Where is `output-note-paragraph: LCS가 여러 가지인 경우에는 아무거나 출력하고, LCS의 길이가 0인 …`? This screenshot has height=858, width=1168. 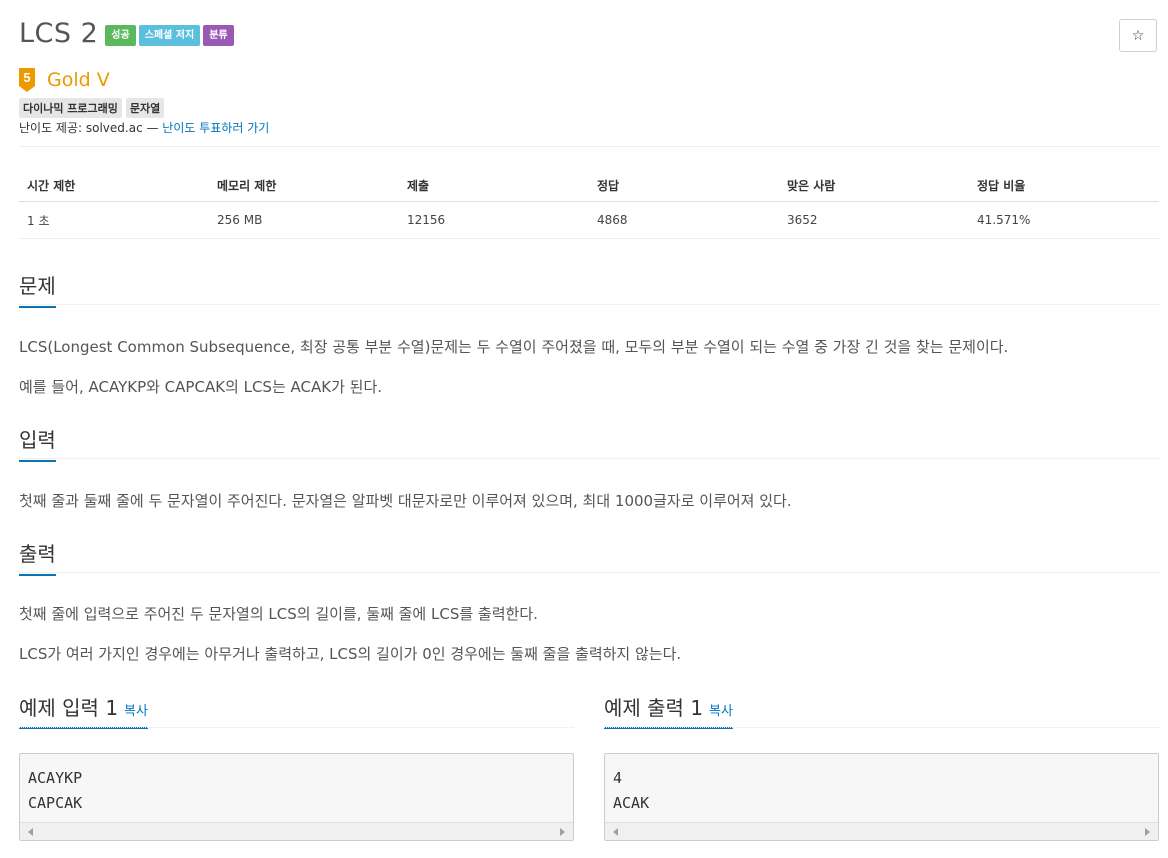 output-note-paragraph: LCS가 여러 가지인 경우에는 아무거나 출력하고, LCS의 길이가 0인 … is located at coordinates (350, 654).